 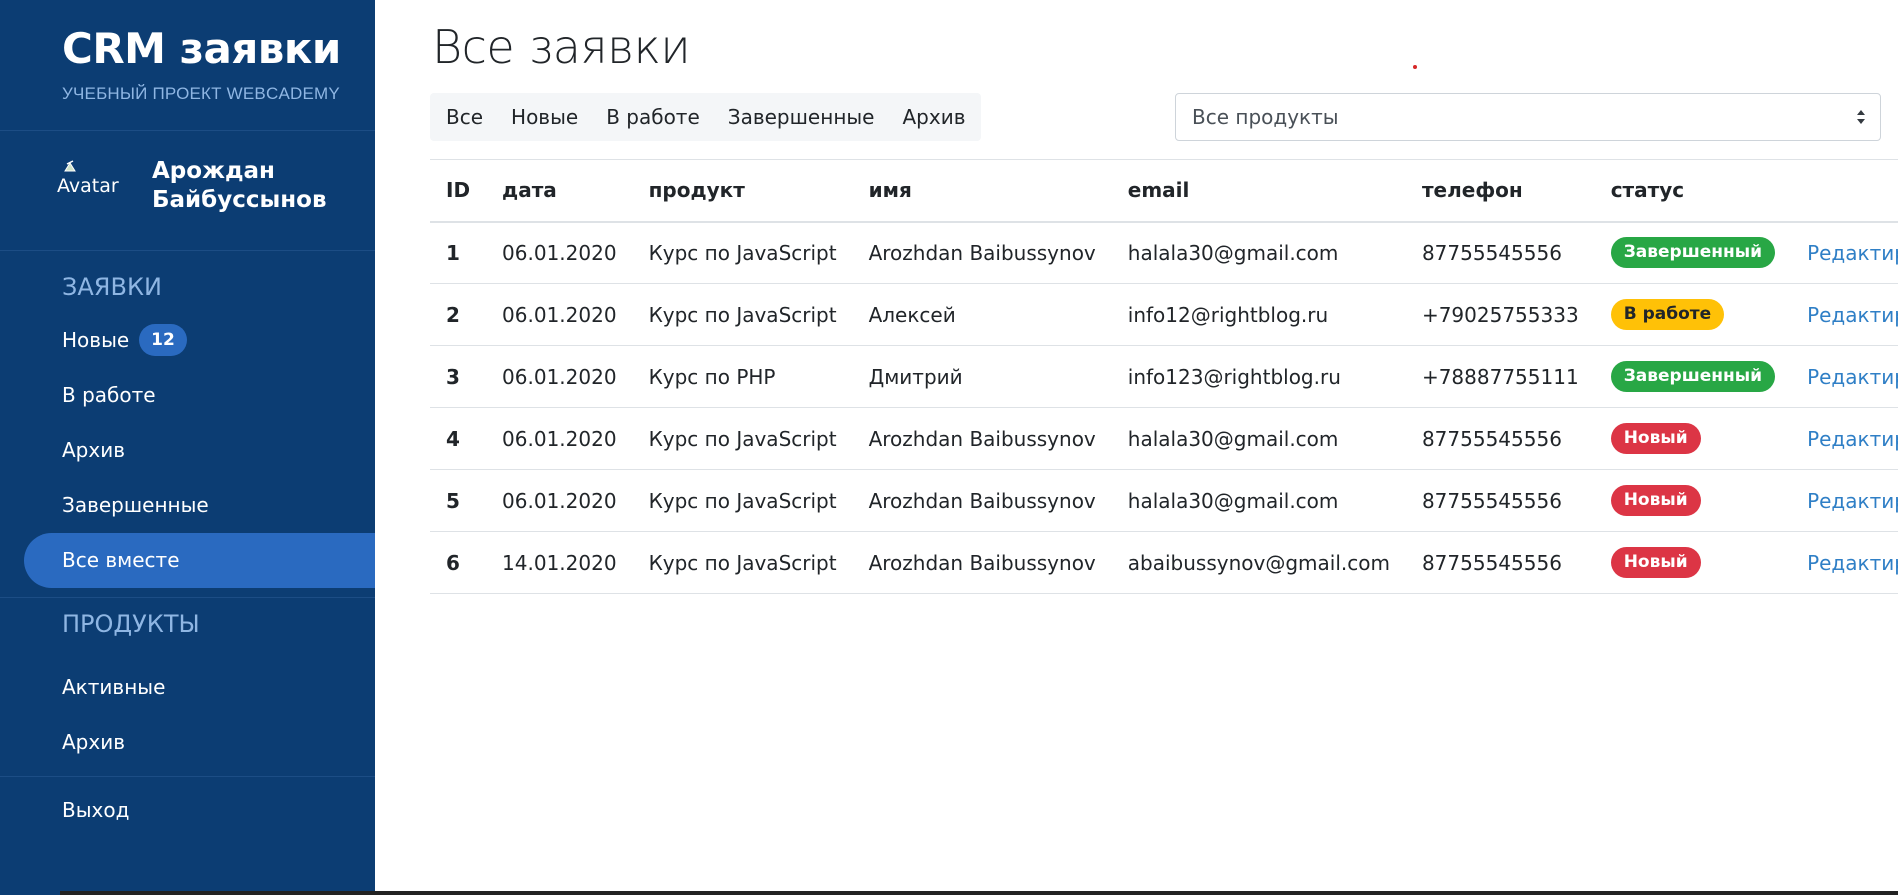 I want to click on table-header-row: ID дата продукт имя email телефон статус, so click(x=1164, y=191).